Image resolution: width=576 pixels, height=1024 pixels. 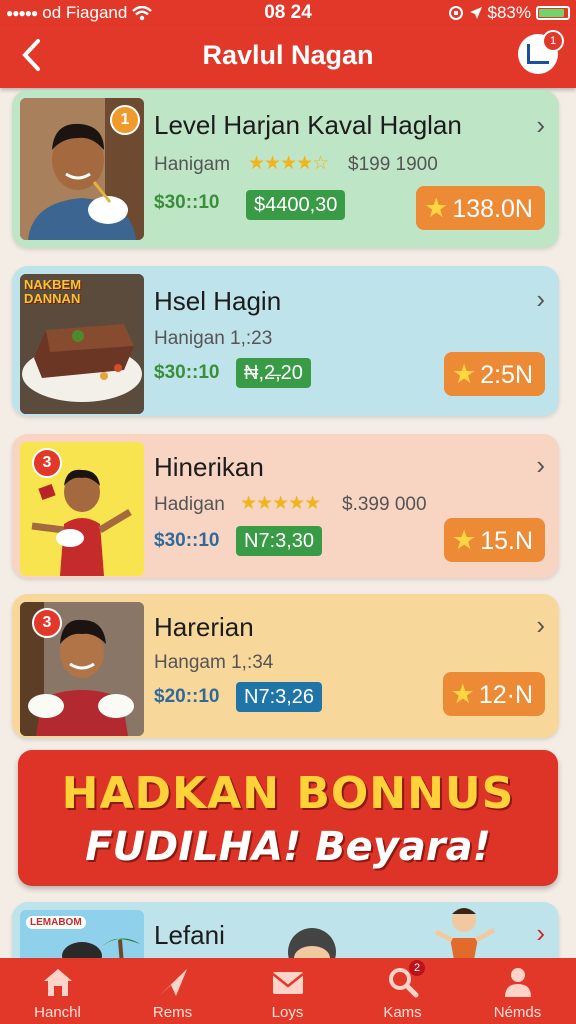 I want to click on score-value: 2:5N, so click(x=506, y=375).